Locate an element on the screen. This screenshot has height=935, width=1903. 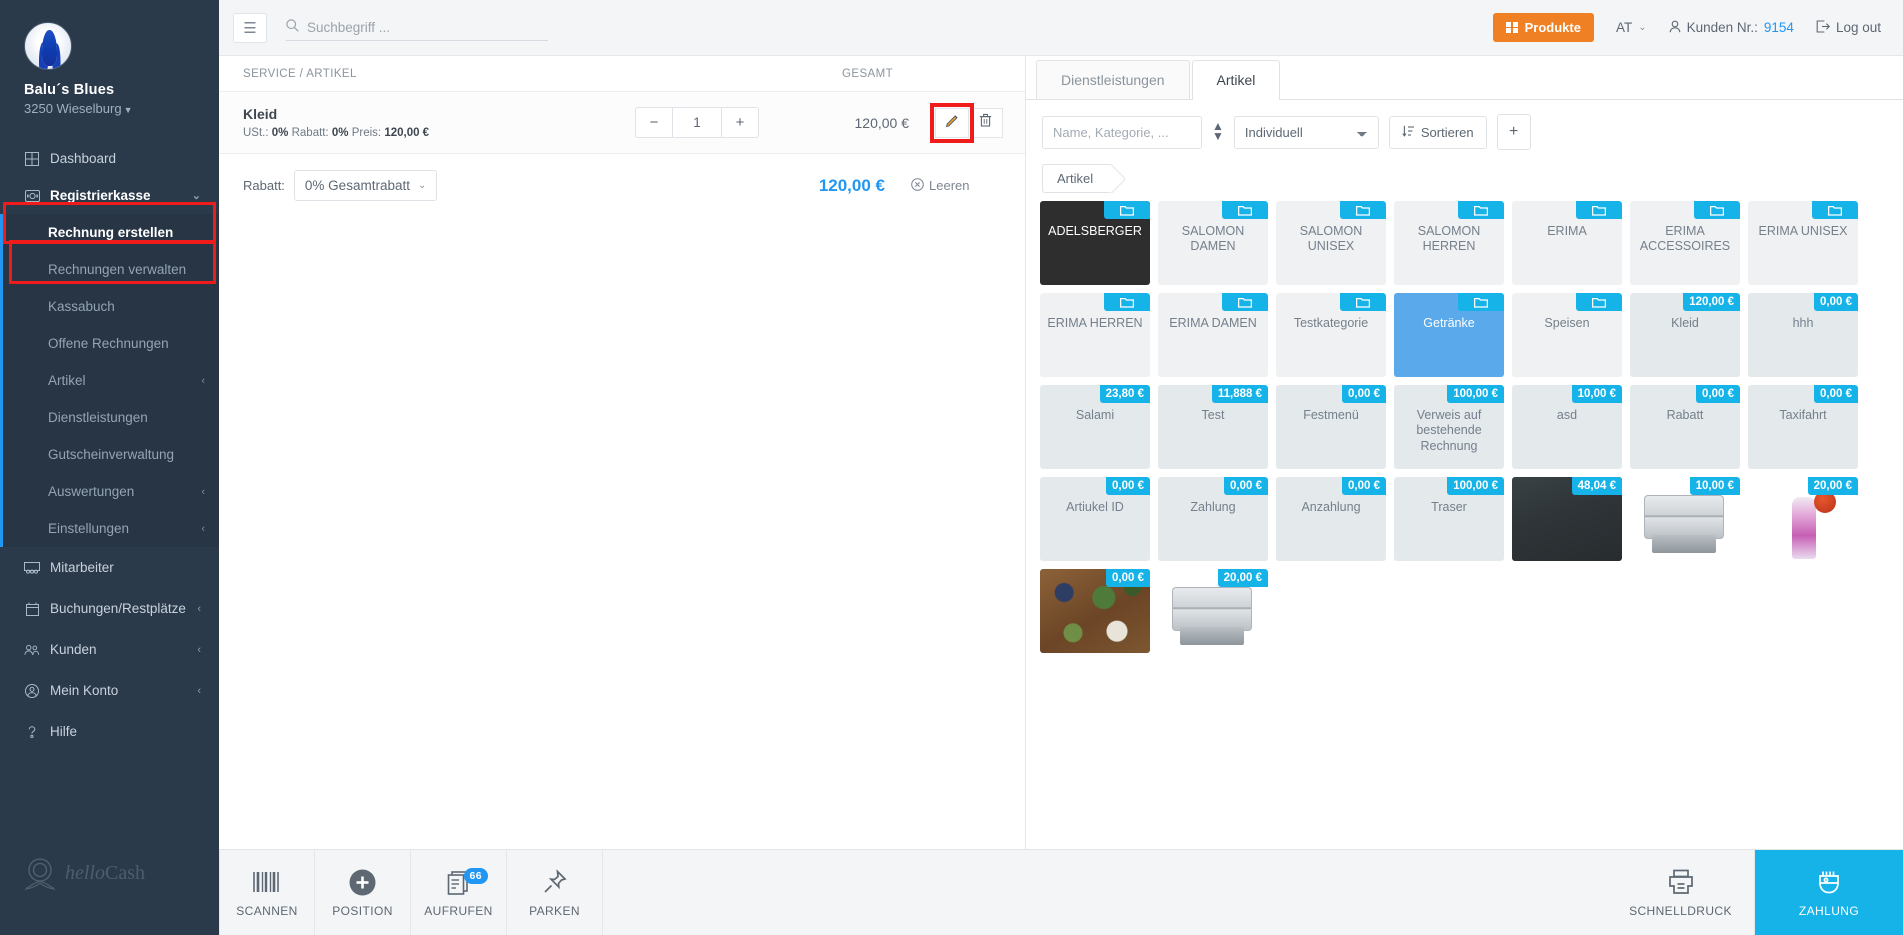
tile-label: SALOMON HERREN is located at coordinates (1449, 239).